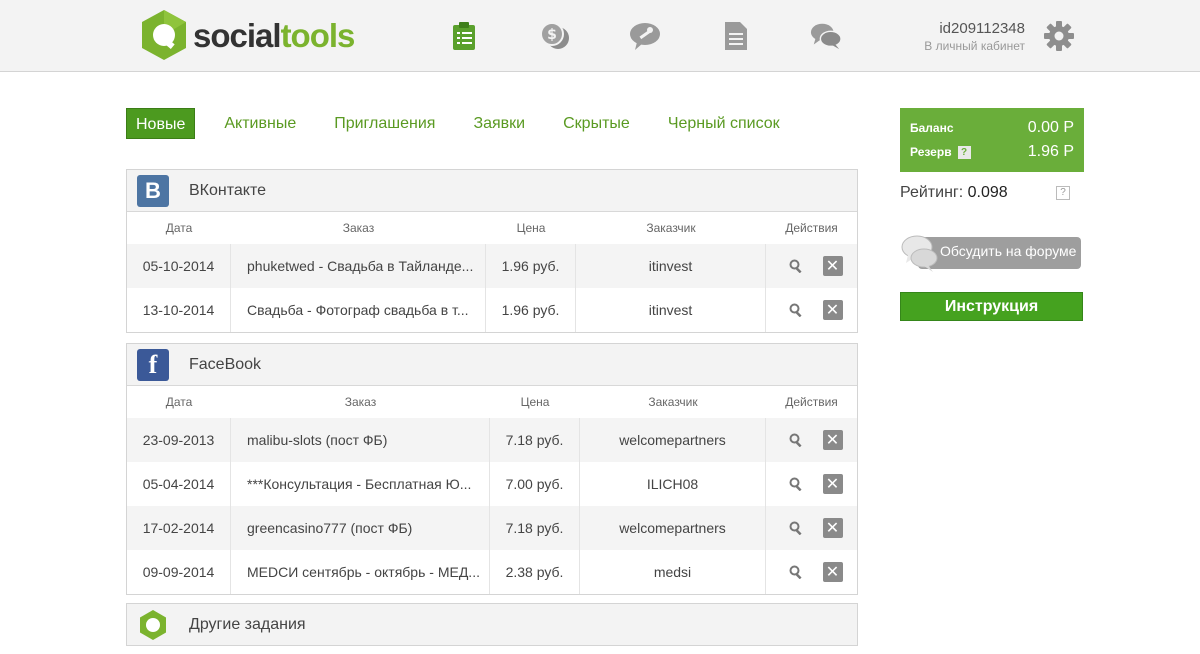 The image size is (1200, 654). Describe the element at coordinates (974, 36) in the screenshot. I see `user-account-link: id209112348 В личный кабинет` at that location.